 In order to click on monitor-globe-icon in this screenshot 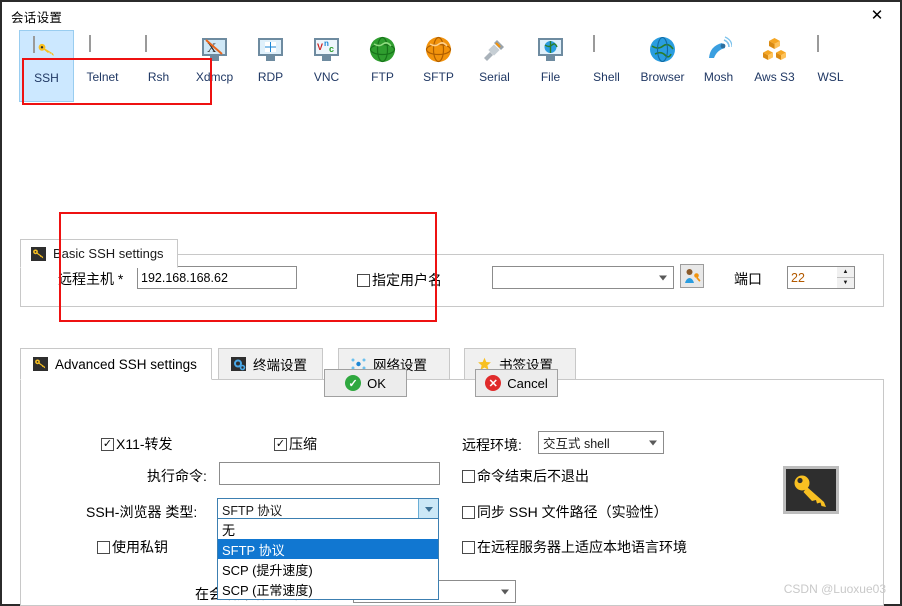, I will do `click(550, 49)`.